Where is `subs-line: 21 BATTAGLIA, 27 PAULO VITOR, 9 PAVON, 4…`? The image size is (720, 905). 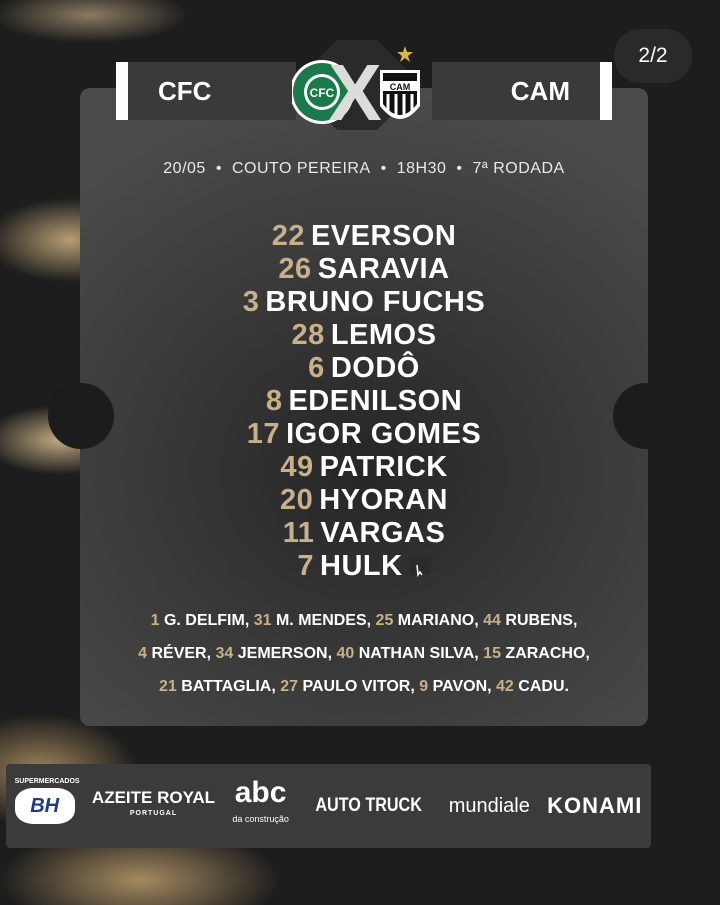
subs-line: 21 BATTAGLIA, 27 PAULO VITOR, 9 PAVON, 4… is located at coordinates (364, 686).